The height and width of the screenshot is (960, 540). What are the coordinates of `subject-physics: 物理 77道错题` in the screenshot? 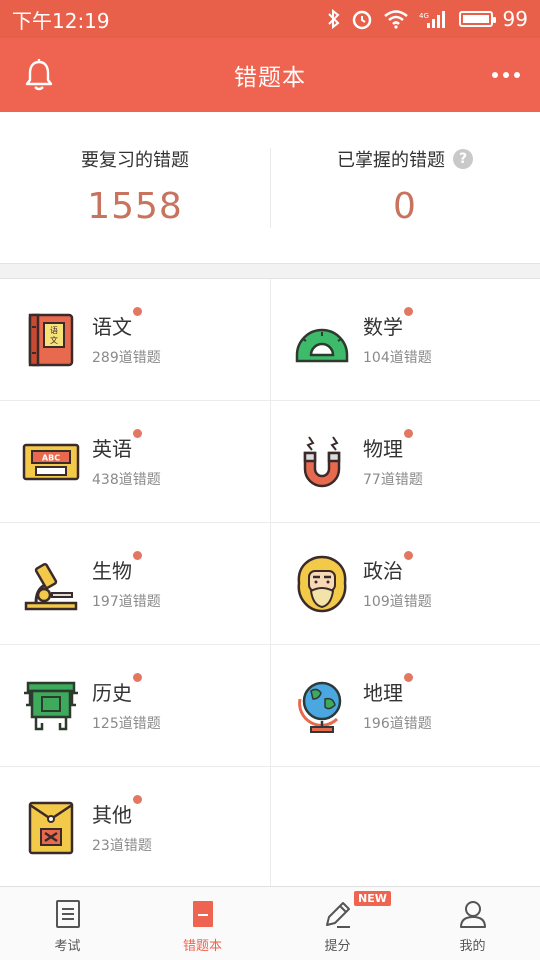 It's located at (405, 462).